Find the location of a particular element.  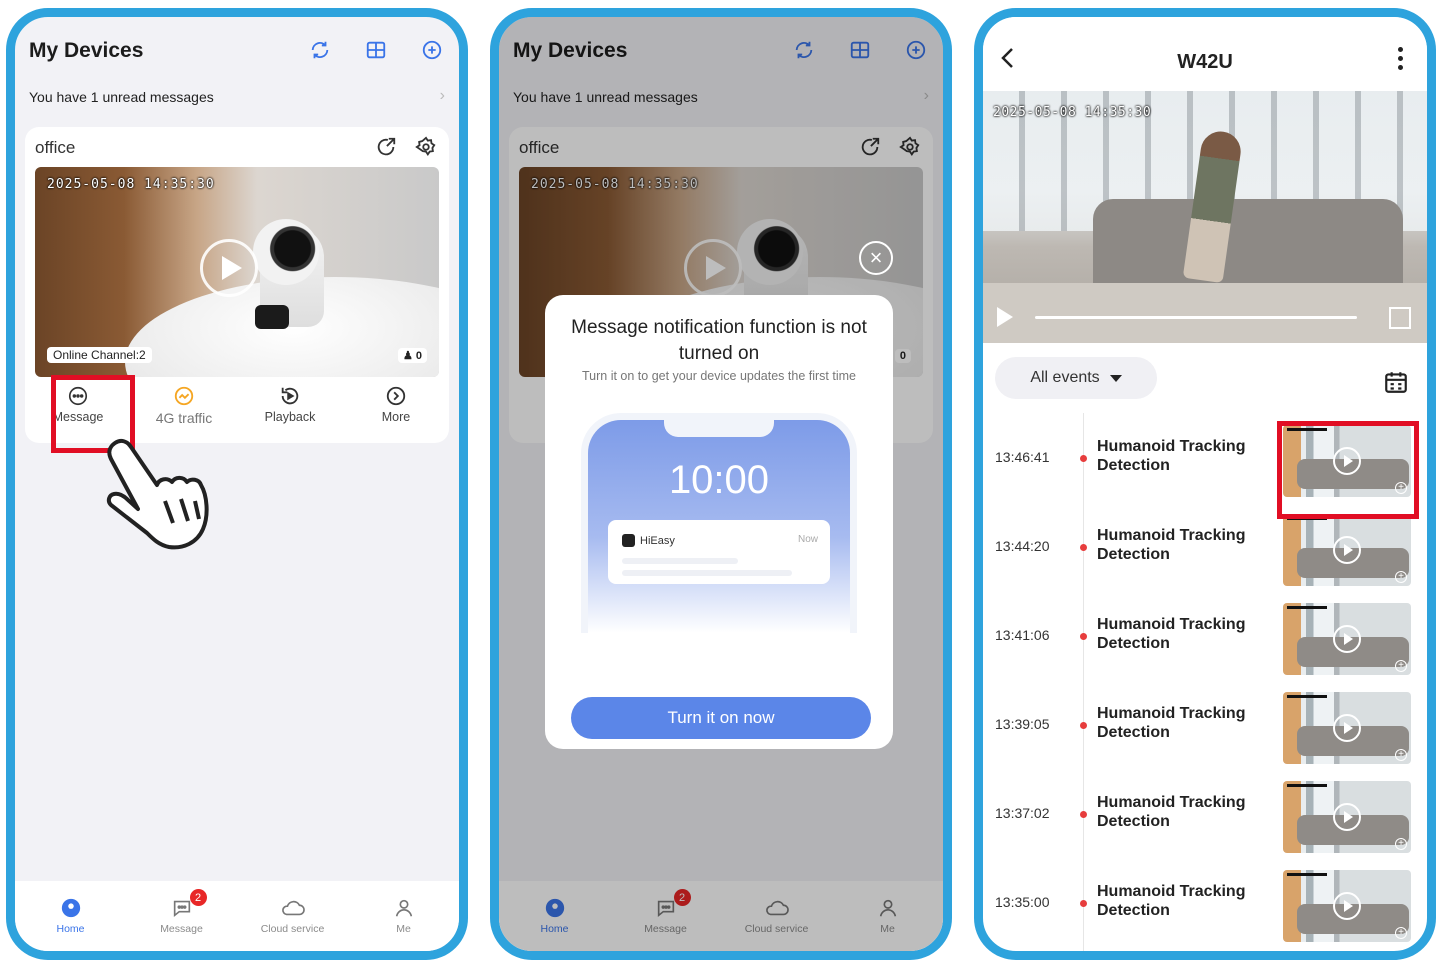

events-header: W42U is located at coordinates (1205, 54).